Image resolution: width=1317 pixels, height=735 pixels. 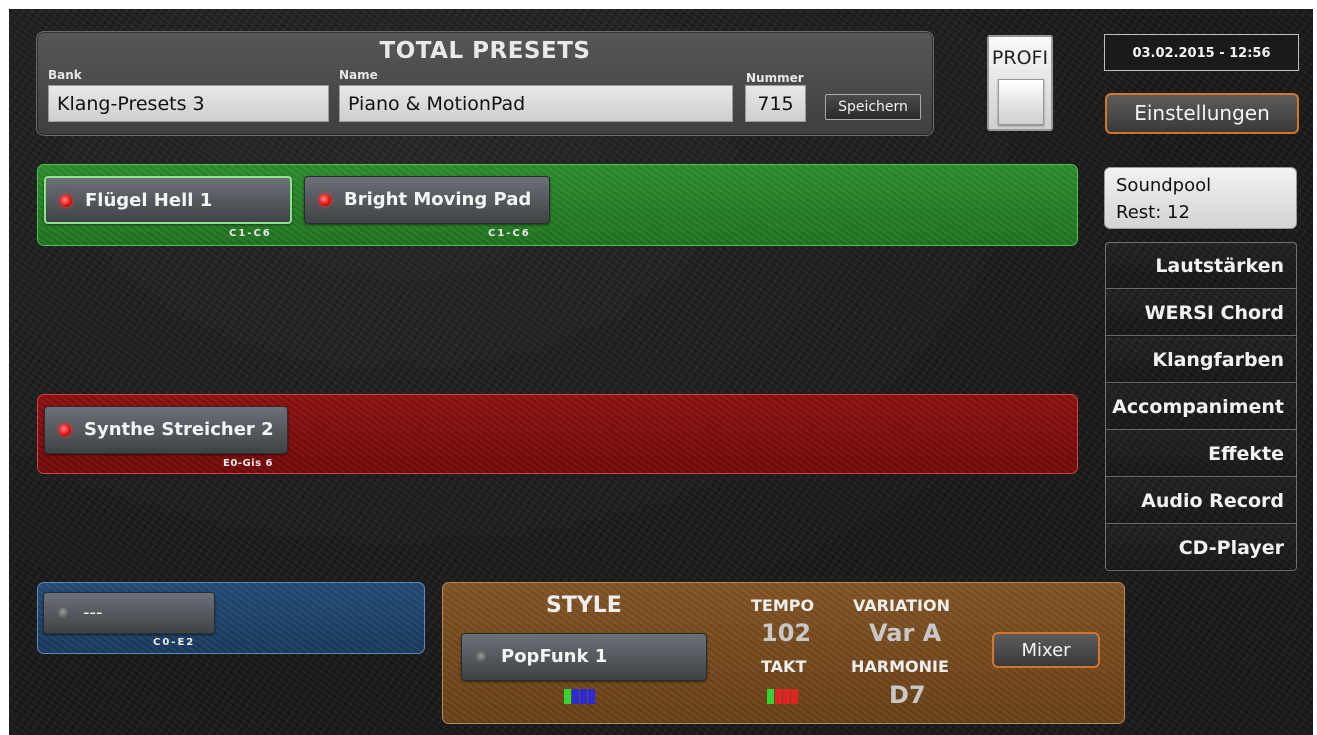 I want to click on harmonie-value: D7, so click(x=907, y=695).